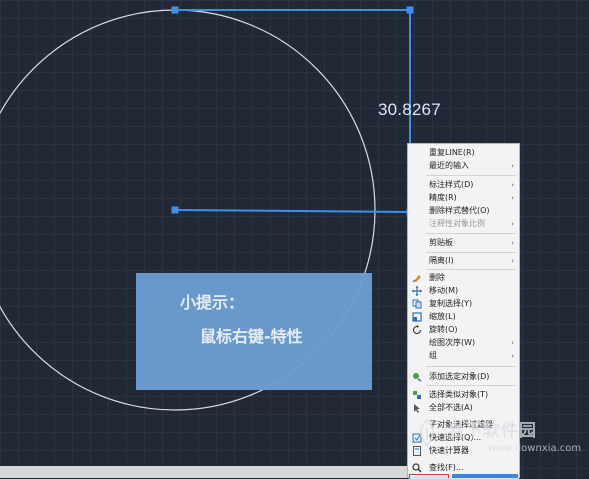  I want to click on grip-top-right, so click(410, 10).